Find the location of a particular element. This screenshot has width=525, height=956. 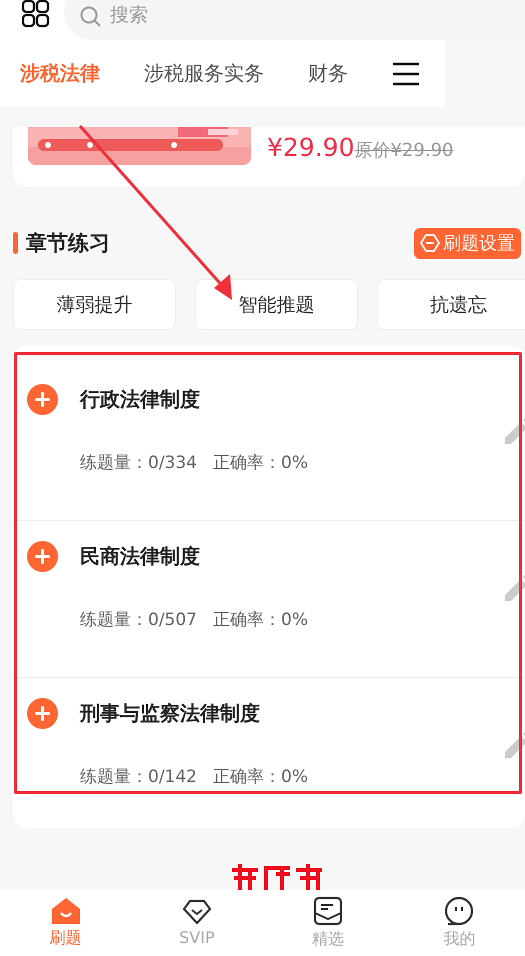

diamond-icon is located at coordinates (197, 912).